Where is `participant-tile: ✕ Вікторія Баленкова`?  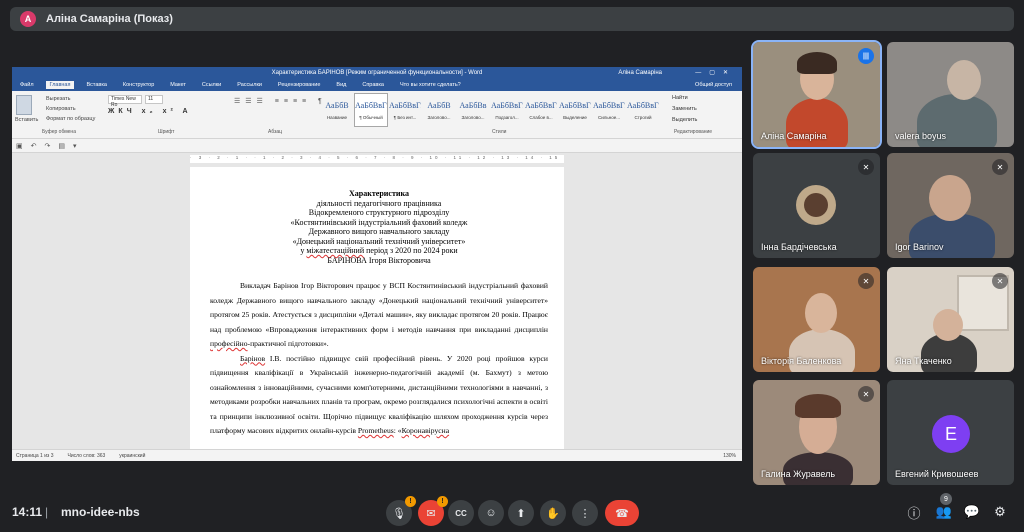 participant-tile: ✕ Вікторія Баленкова is located at coordinates (816, 319).